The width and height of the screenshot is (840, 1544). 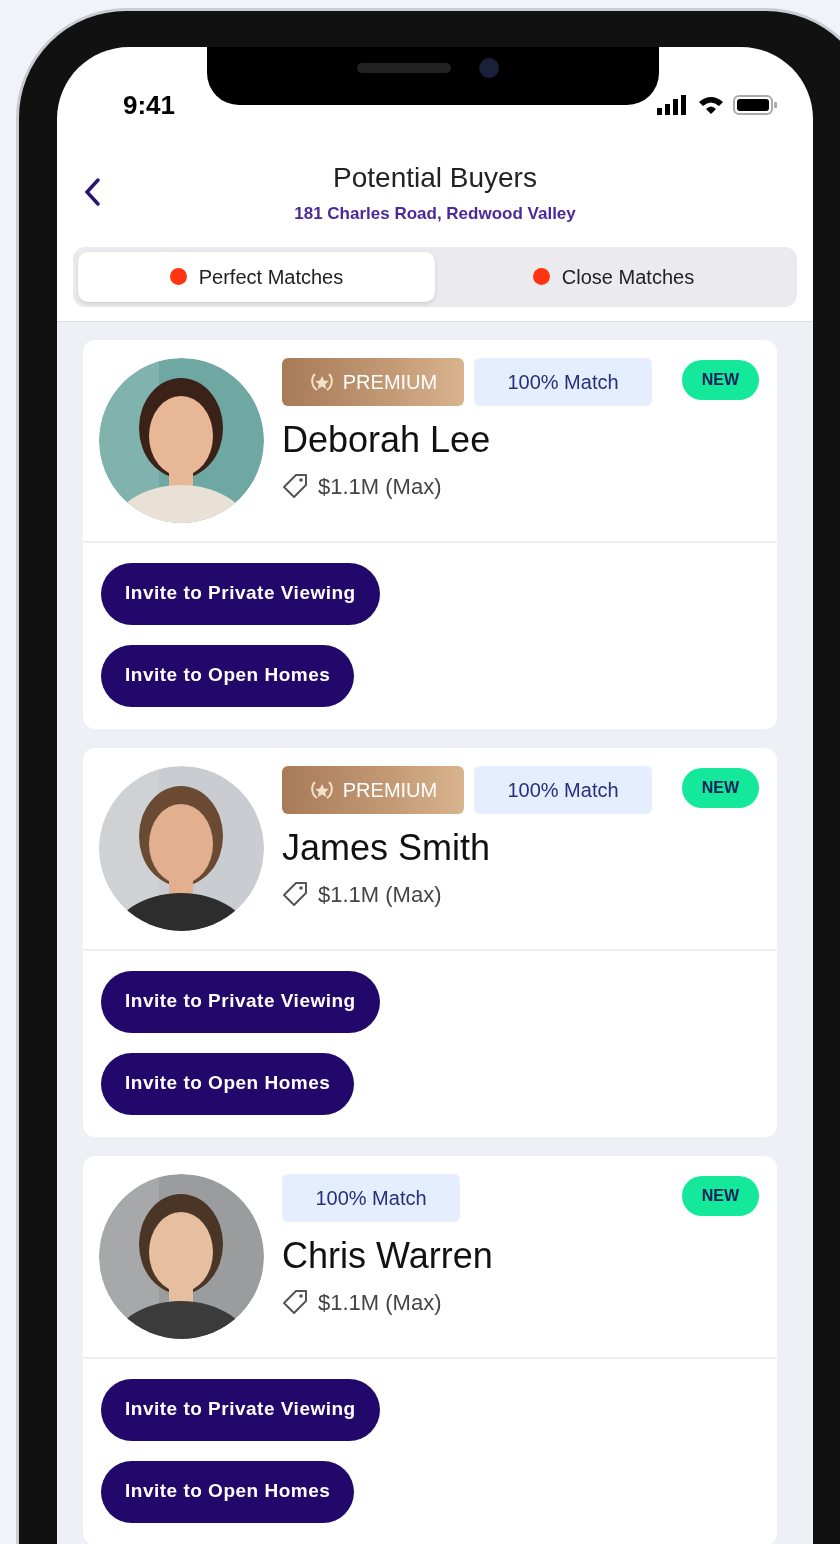 What do you see at coordinates (711, 105) in the screenshot?
I see `wifi-icon` at bounding box center [711, 105].